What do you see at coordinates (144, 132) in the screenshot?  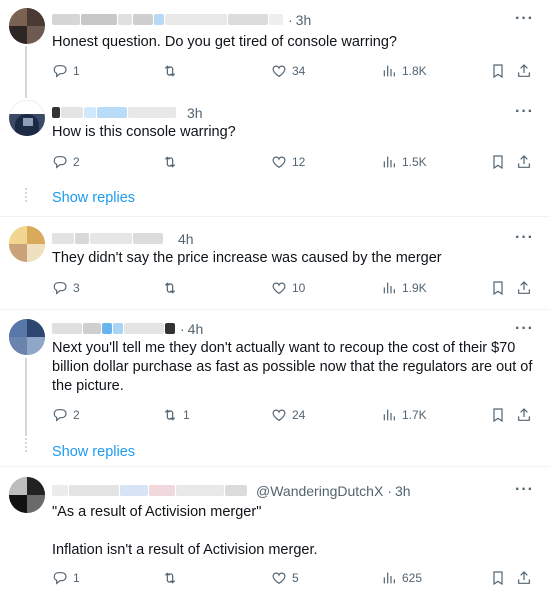 I see `tweet-text: How is this console warring?` at bounding box center [144, 132].